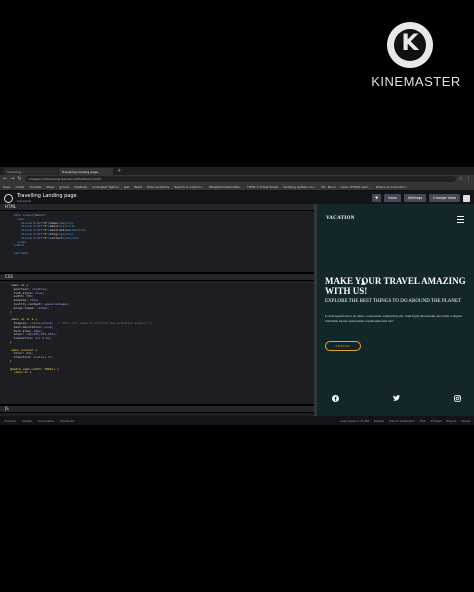 The height and width of the screenshot is (592, 474). What do you see at coordinates (137, 187) in the screenshot?
I see `bookmark-item: Blast` at bounding box center [137, 187].